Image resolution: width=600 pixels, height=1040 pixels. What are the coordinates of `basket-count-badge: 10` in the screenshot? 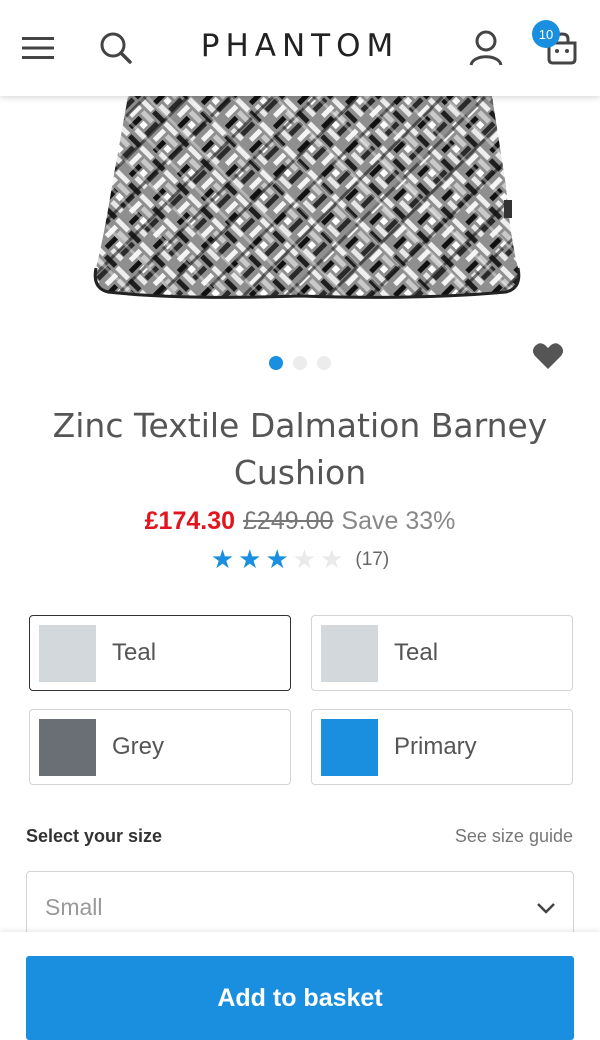 It's located at (546, 34).